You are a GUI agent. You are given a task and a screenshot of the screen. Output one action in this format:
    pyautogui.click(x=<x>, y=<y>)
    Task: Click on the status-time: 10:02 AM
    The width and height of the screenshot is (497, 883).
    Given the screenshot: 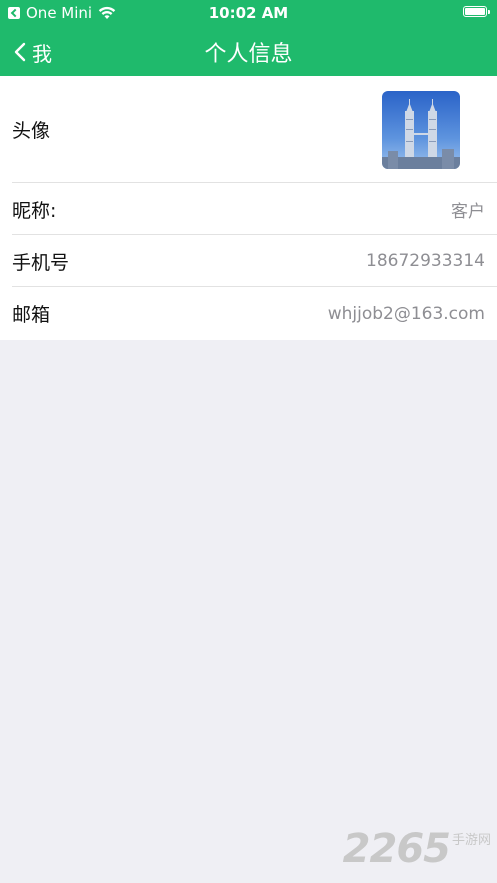 What is the action you would take?
    pyautogui.click(x=248, y=13)
    